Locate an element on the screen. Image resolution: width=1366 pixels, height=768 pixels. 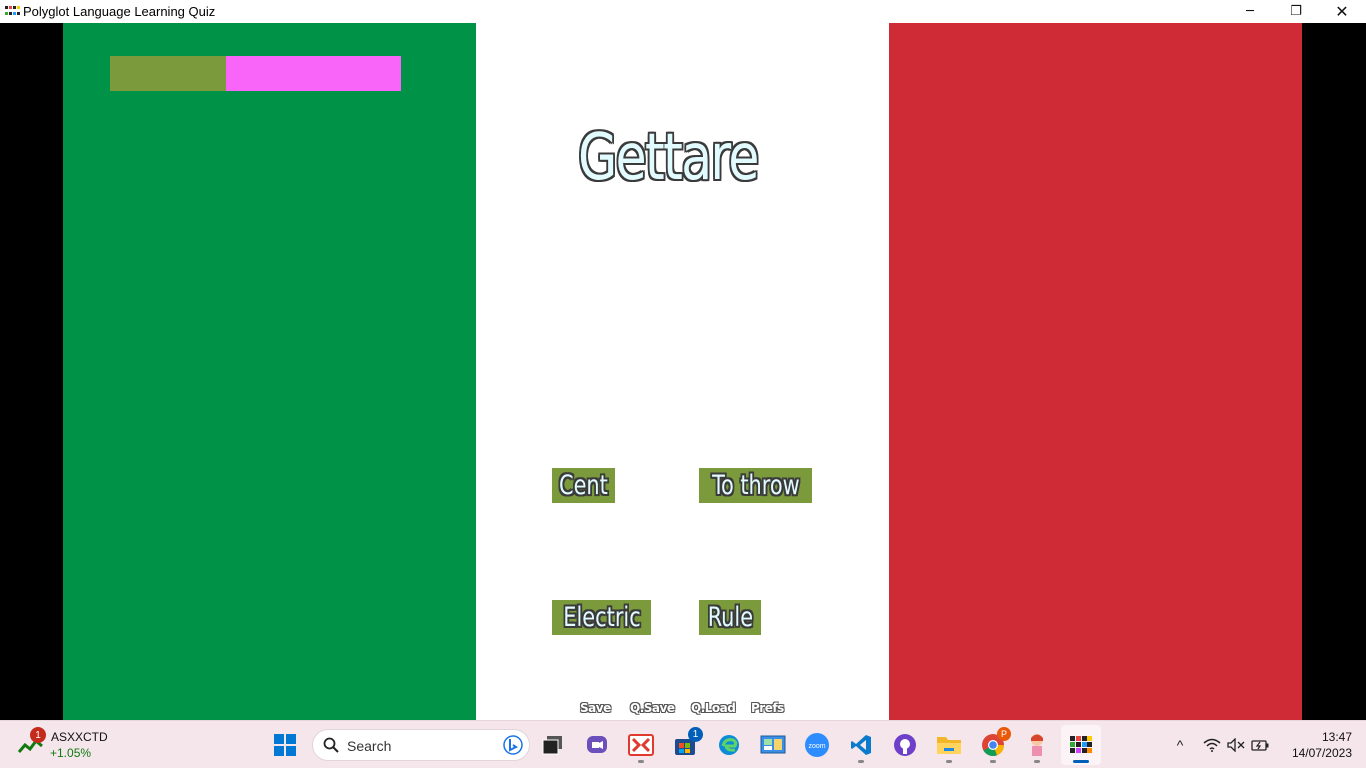
control-panel-icon is located at coordinates (773, 744).